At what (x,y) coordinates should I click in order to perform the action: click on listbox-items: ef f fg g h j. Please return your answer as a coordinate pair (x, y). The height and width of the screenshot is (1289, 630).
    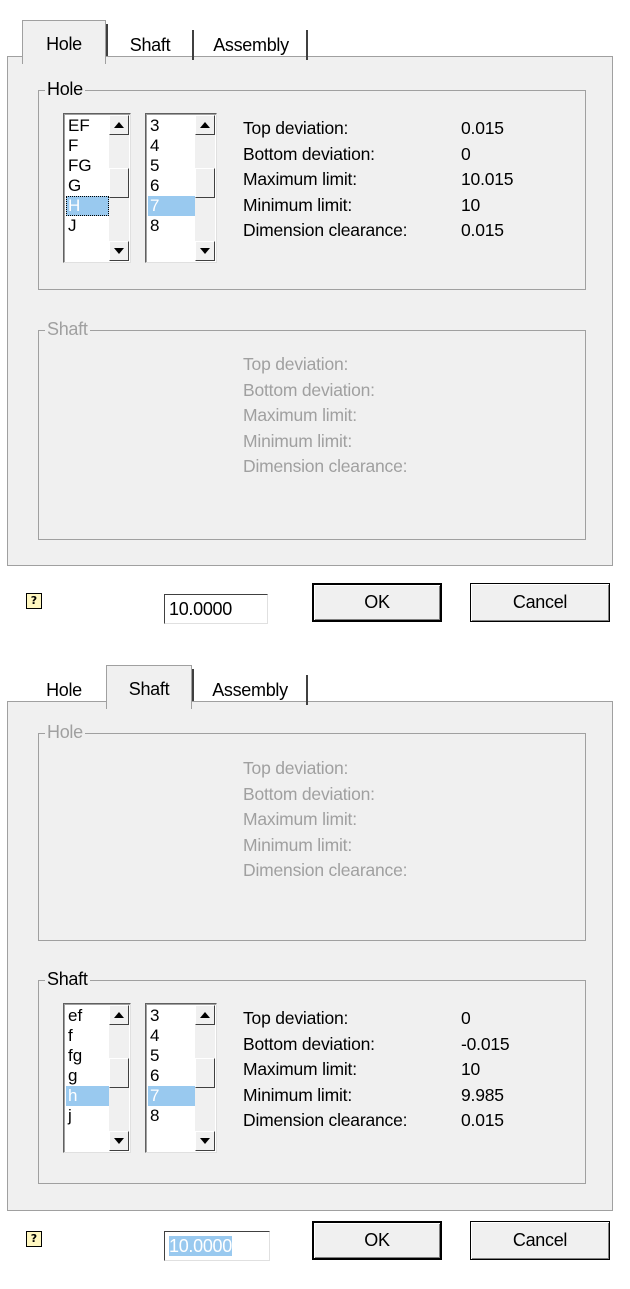
    Looking at the image, I should click on (87, 1066).